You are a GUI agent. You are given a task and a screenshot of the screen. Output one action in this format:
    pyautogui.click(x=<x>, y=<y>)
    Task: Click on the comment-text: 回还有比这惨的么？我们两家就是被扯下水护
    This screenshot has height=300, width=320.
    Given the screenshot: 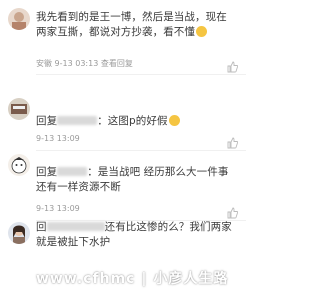 What is the action you would take?
    pyautogui.click(x=134, y=234)
    